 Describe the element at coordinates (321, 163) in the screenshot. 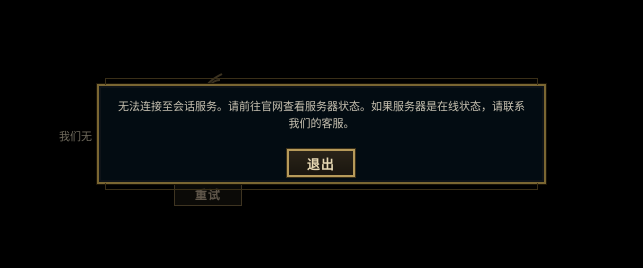

I see `exit-button: 退出` at that location.